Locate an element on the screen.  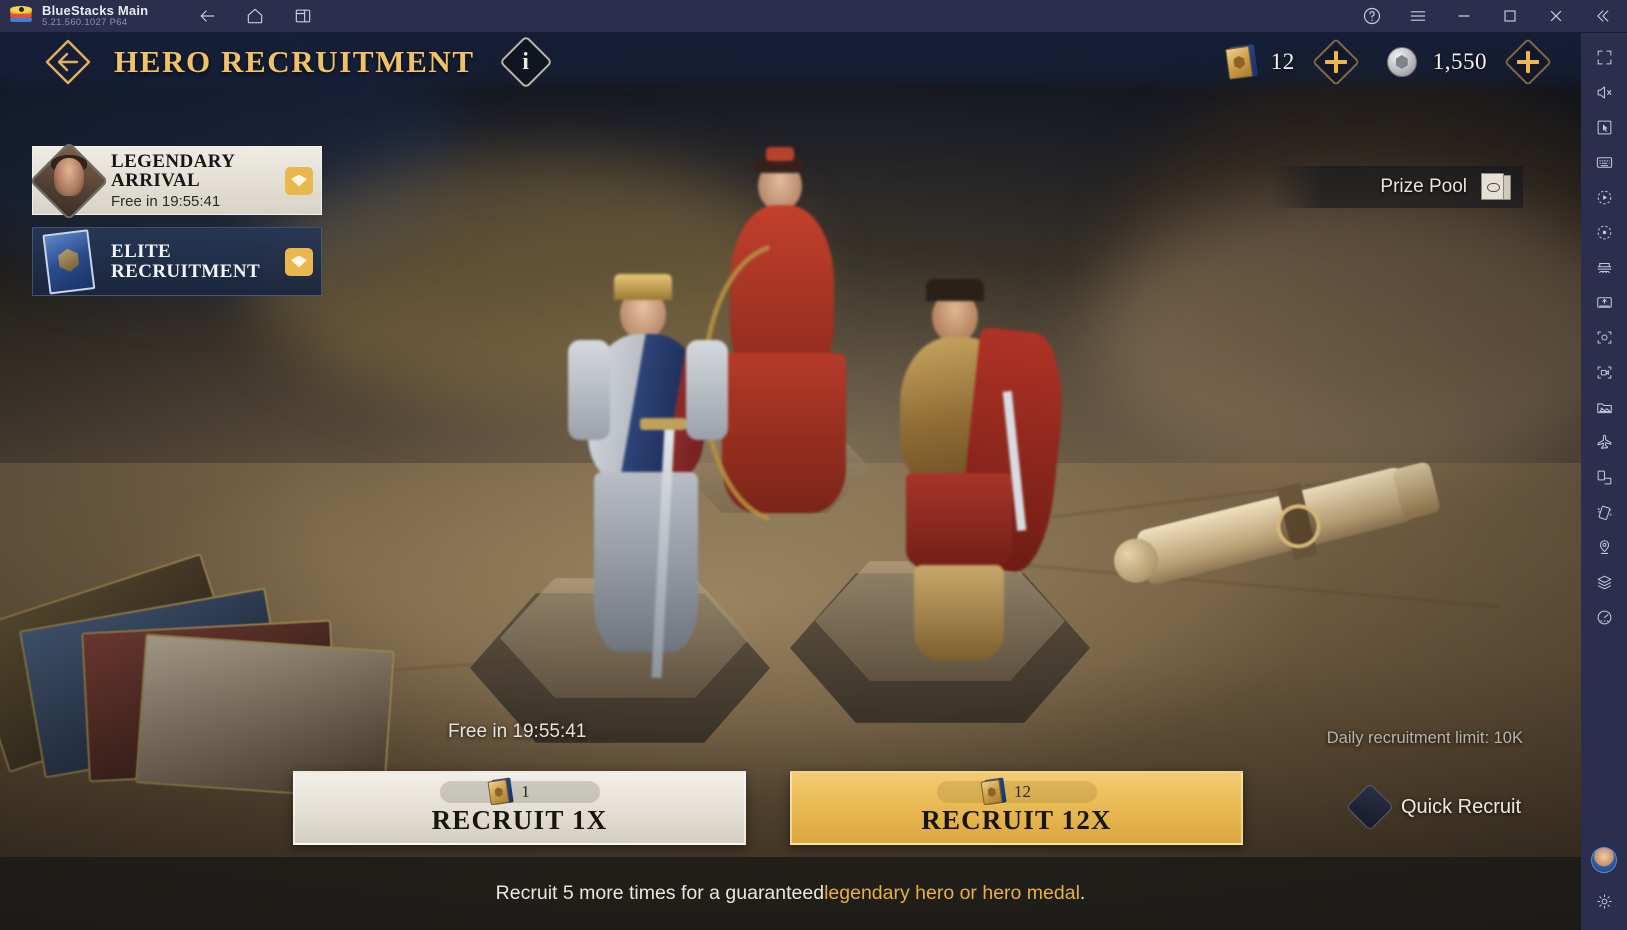
multi-instance-icon is located at coordinates (1604, 267).